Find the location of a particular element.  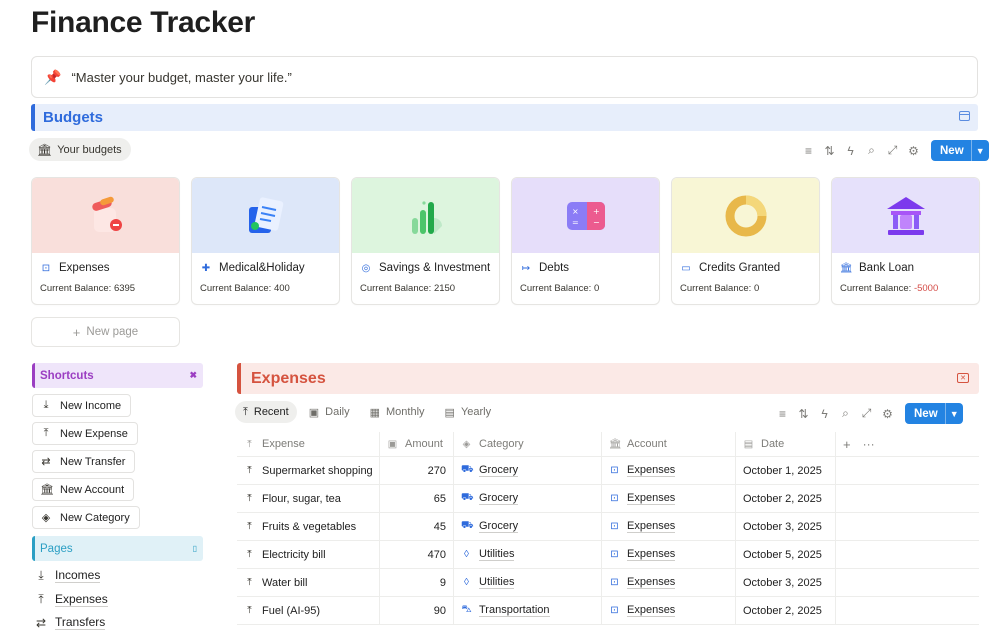

budget-card: 🏛 Bank Loan Current Balance: -5000 is located at coordinates (905, 241).